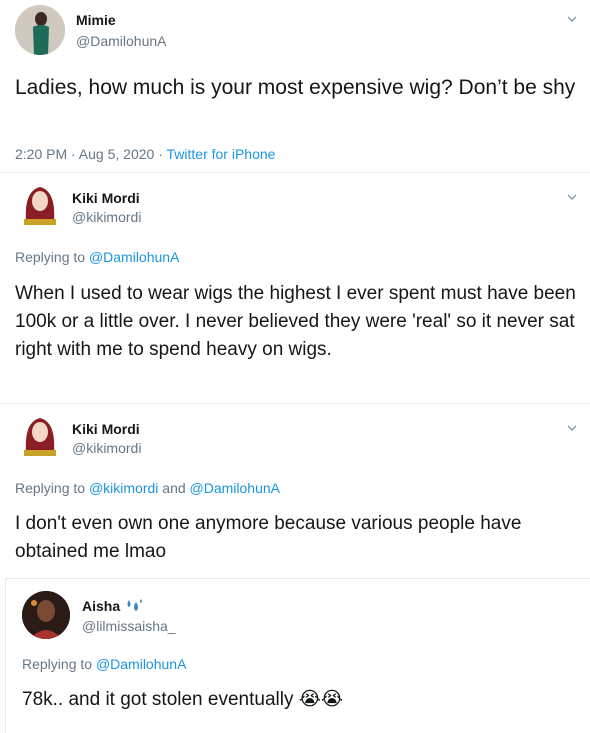  I want to click on username: @DamilohunA, so click(121, 41).